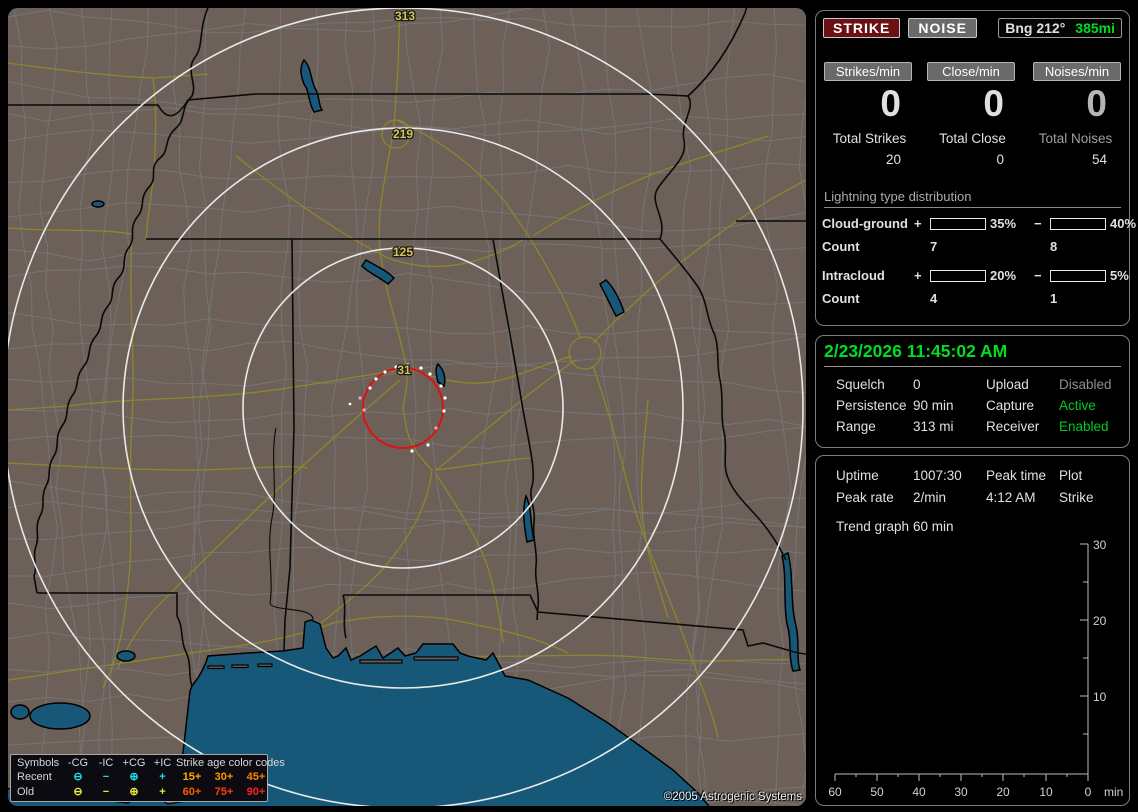 The width and height of the screenshot is (1138, 812). What do you see at coordinates (865, 223) in the screenshot?
I see `cloud-ground-label: Cloud-ground` at bounding box center [865, 223].